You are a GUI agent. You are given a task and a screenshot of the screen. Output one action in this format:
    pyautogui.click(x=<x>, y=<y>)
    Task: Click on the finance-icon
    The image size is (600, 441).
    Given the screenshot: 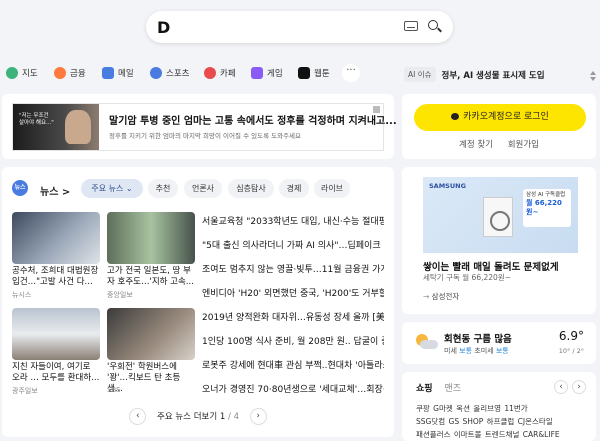 What is the action you would take?
    pyautogui.click(x=60, y=73)
    